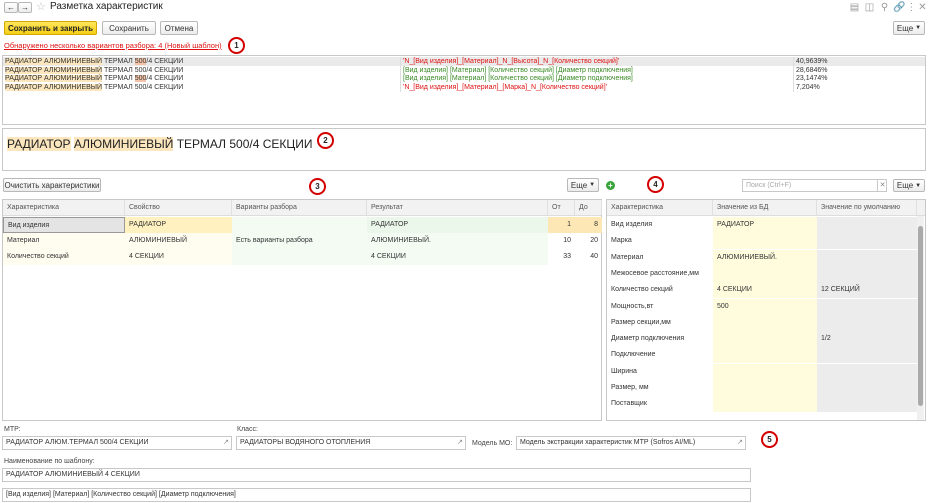 Image resolution: width=929 pixels, height=503 pixels. I want to click on table-cell: 10, so click(567, 240).